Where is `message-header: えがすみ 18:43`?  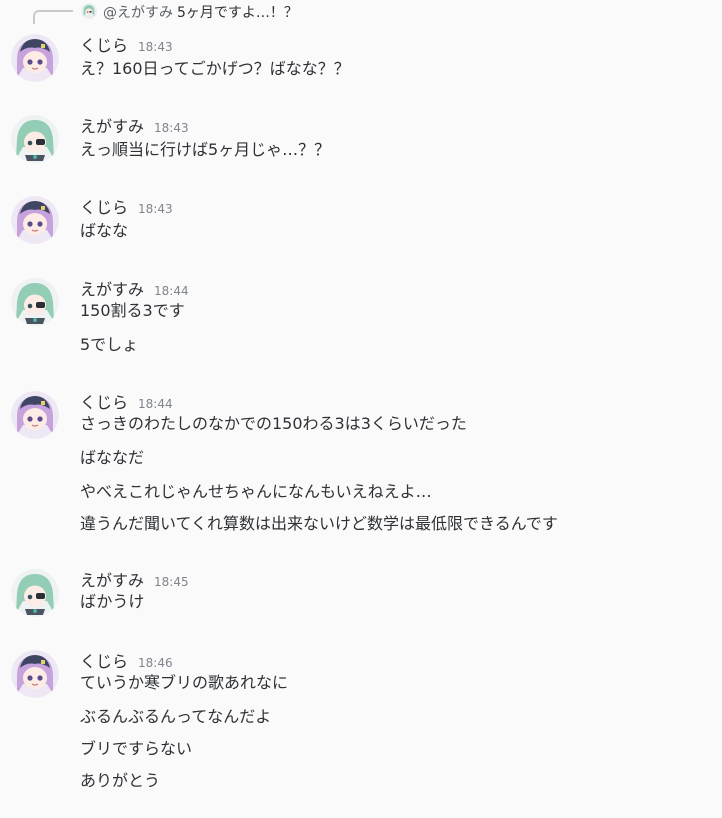
message-header: えがすみ 18:43 is located at coordinates (134, 125).